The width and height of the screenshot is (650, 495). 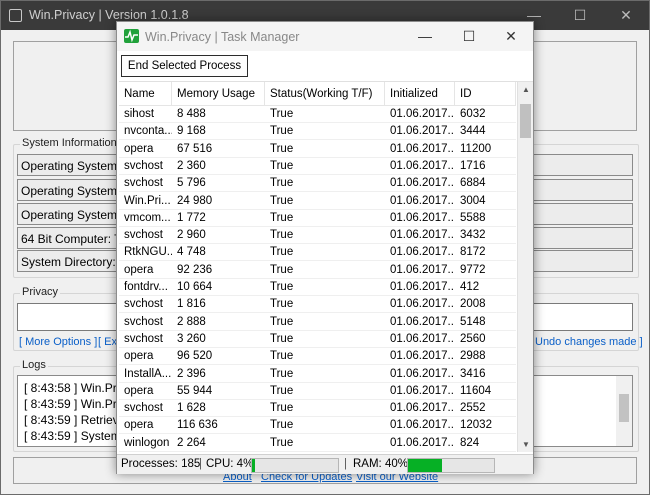 What do you see at coordinates (470, 442) in the screenshot?
I see `cell-id: 824` at bounding box center [470, 442].